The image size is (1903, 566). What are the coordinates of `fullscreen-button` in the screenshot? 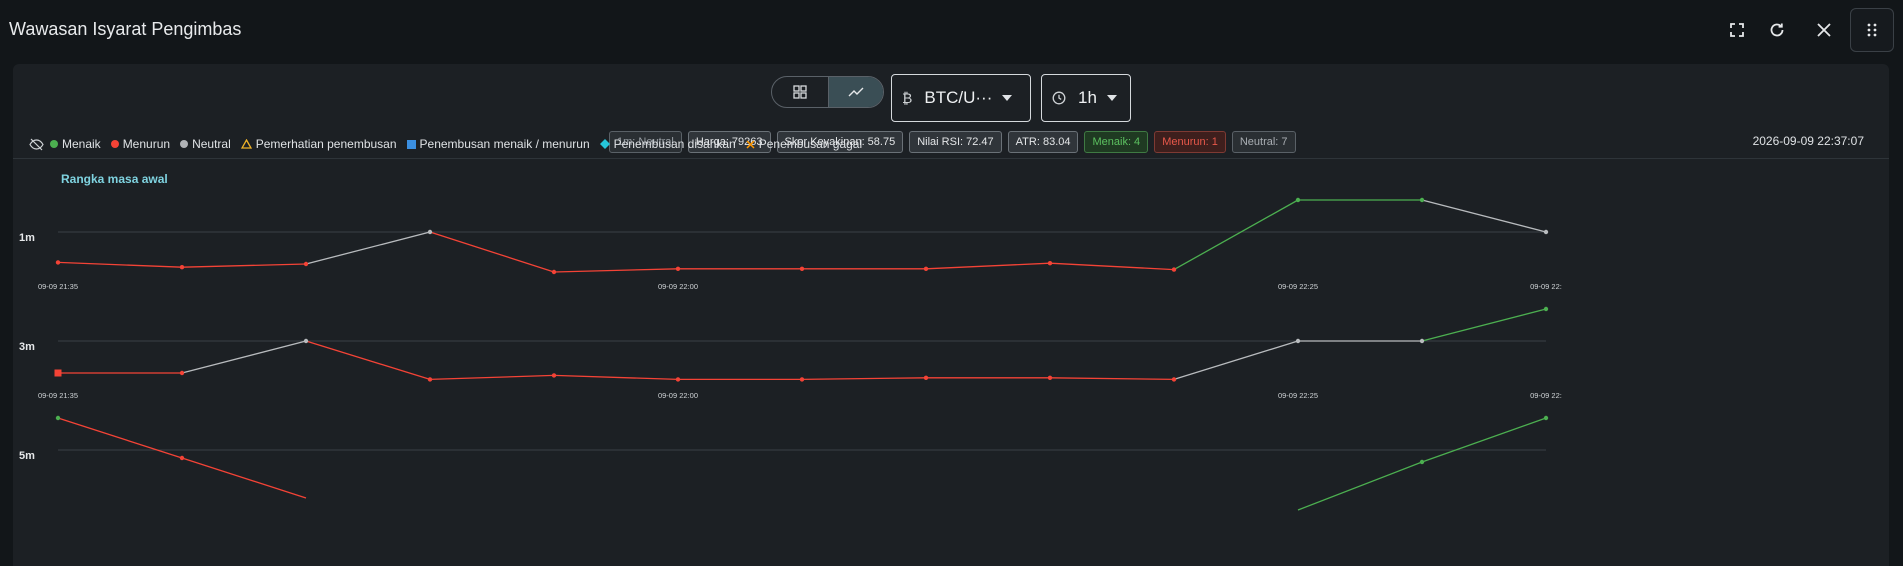 It's located at (1737, 30).